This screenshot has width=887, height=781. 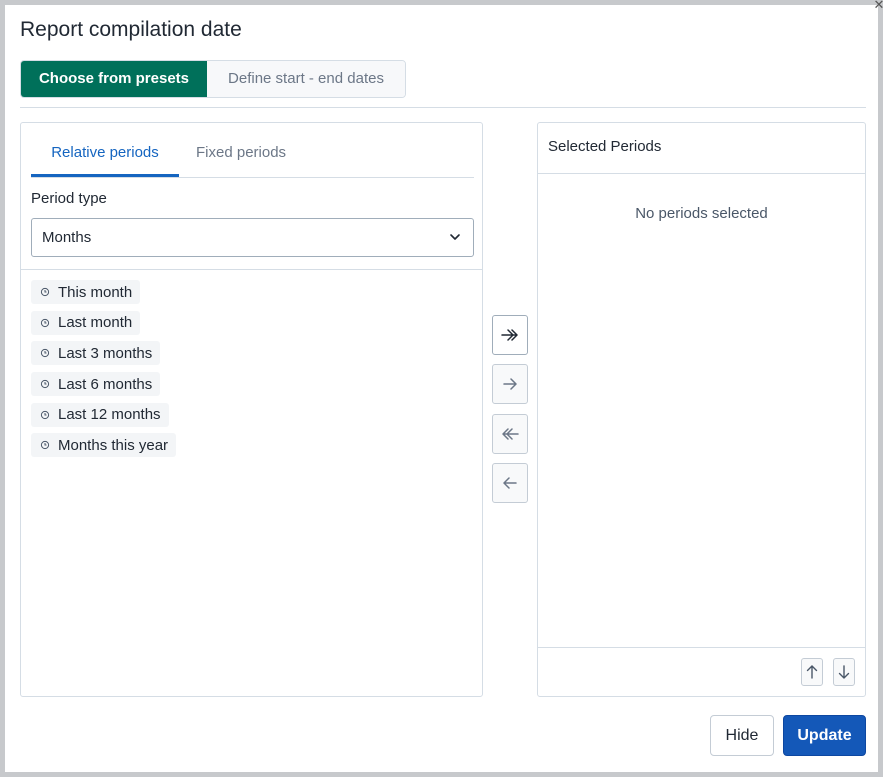 I want to click on chevron-down-icon, so click(x=455, y=237).